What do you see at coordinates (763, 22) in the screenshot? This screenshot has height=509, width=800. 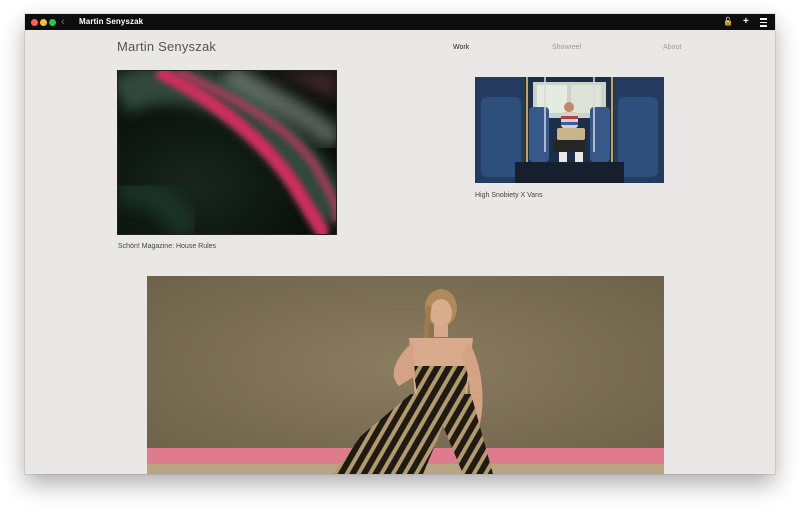 I see `hamburger-menu-icon` at bounding box center [763, 22].